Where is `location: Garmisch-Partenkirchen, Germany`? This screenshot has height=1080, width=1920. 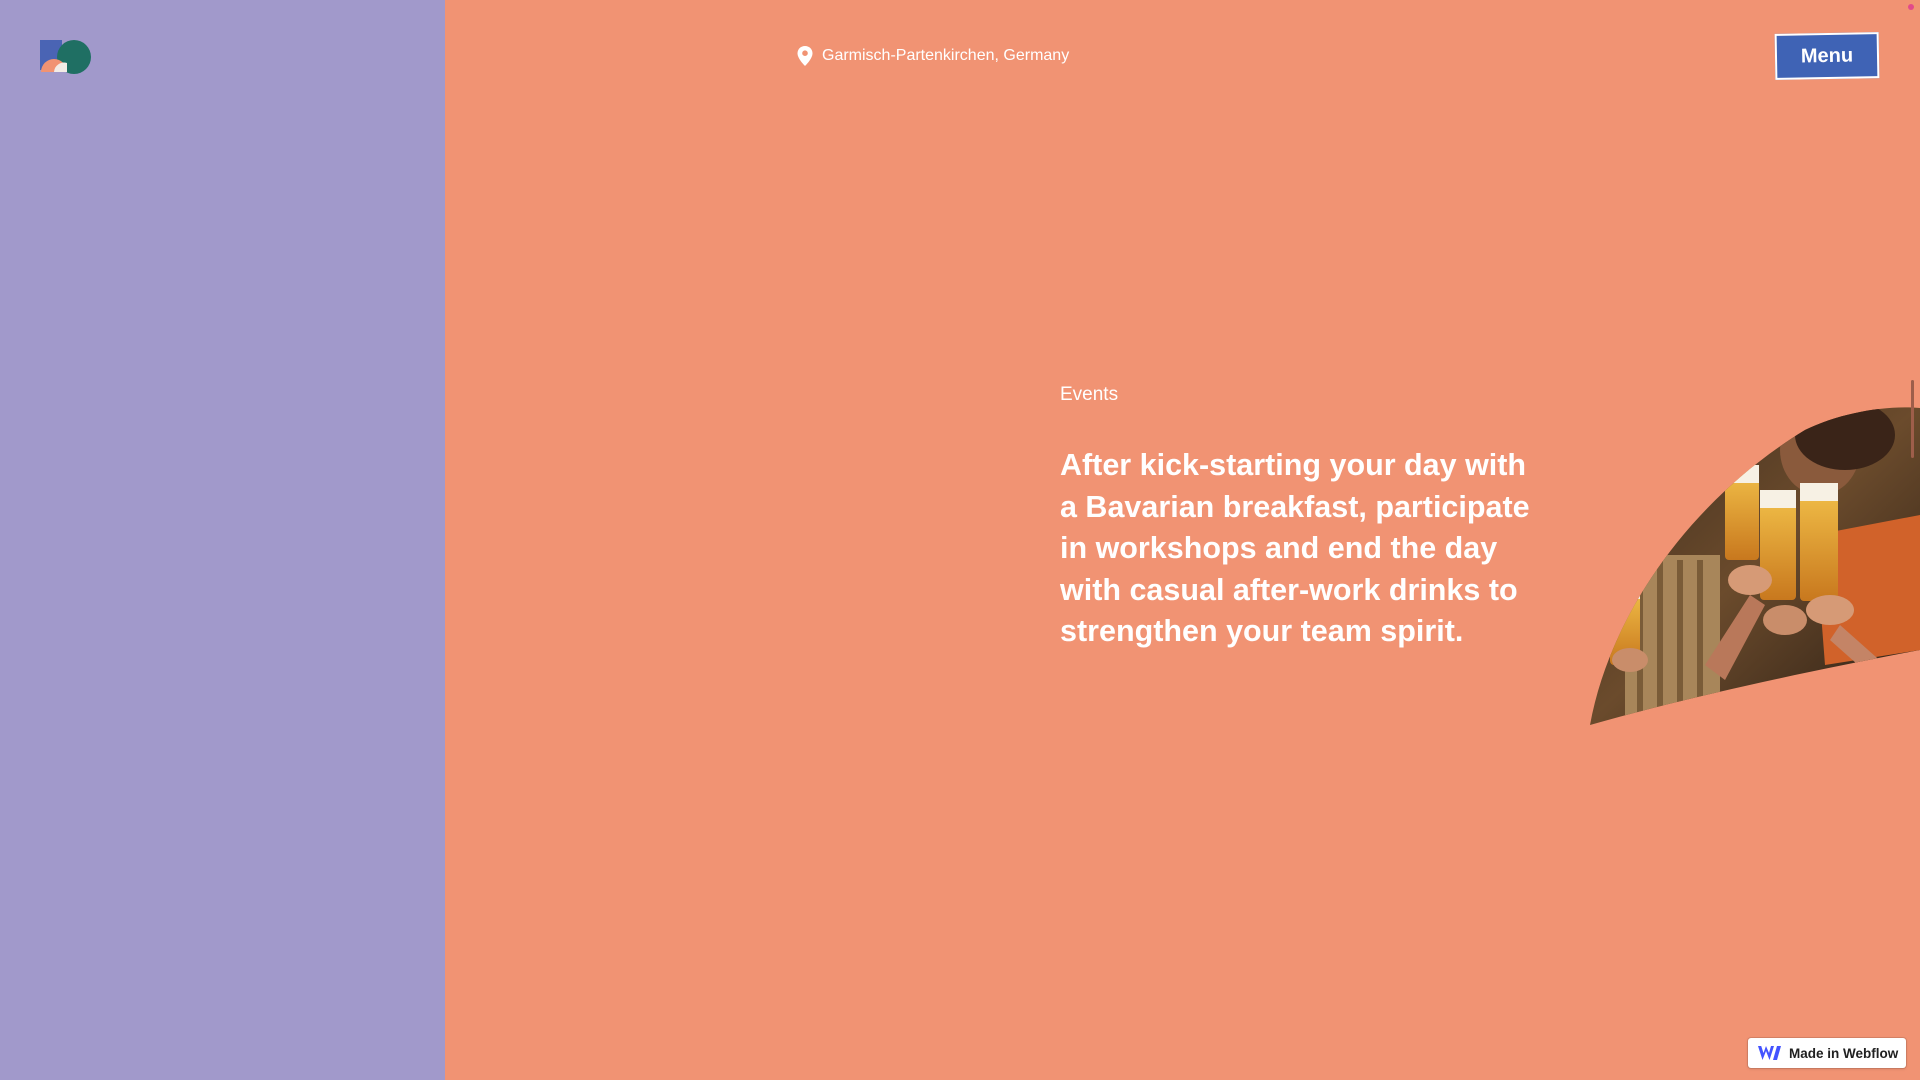
location: Garmisch-Partenkirchen, Germany is located at coordinates (932, 56).